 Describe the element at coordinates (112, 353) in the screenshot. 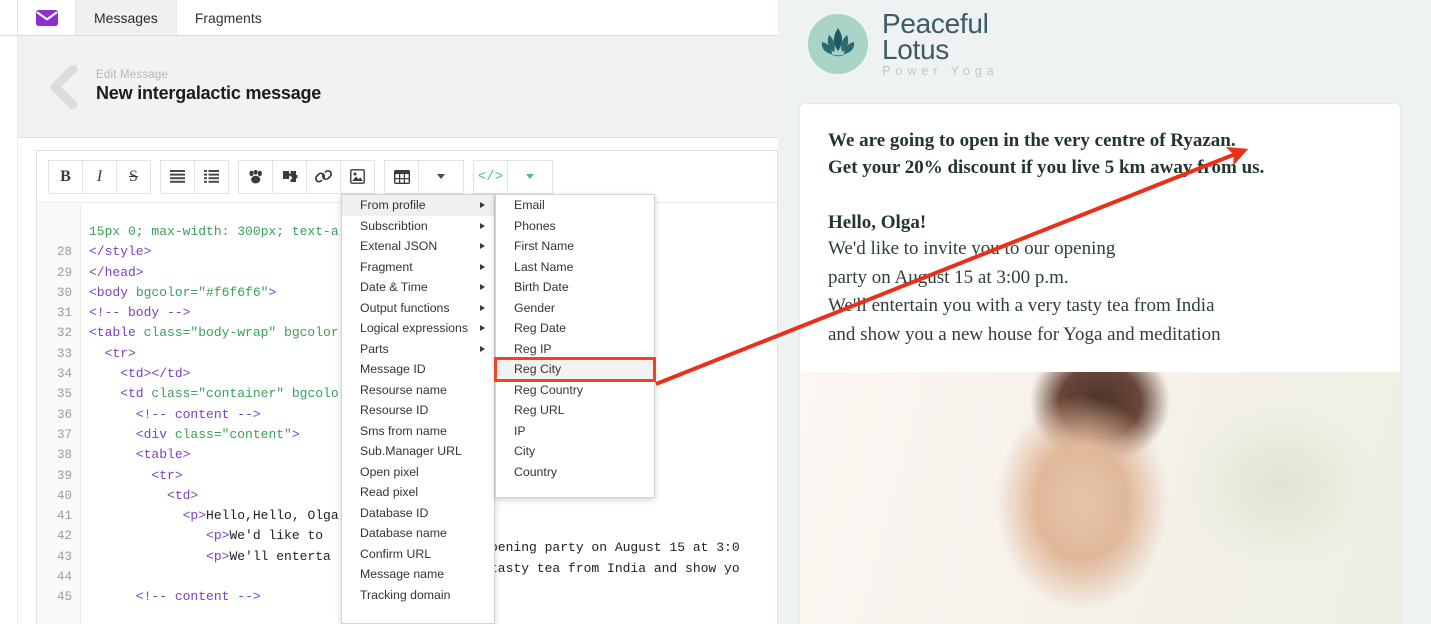

I see `code-token: <tr>` at that location.